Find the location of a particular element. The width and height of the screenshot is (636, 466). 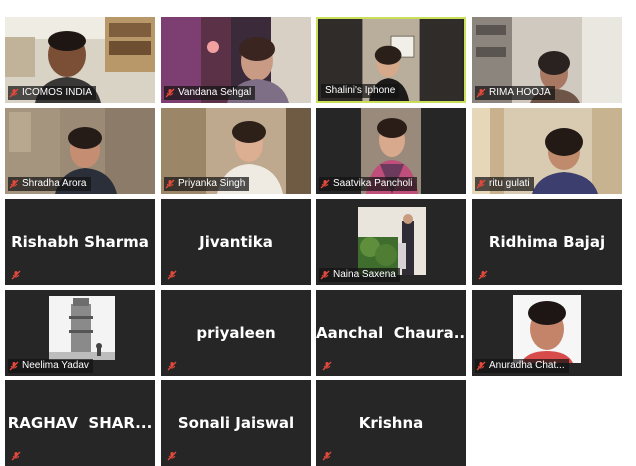

participant-tile-naina-saxena: Naina Saxena is located at coordinates (391, 242).